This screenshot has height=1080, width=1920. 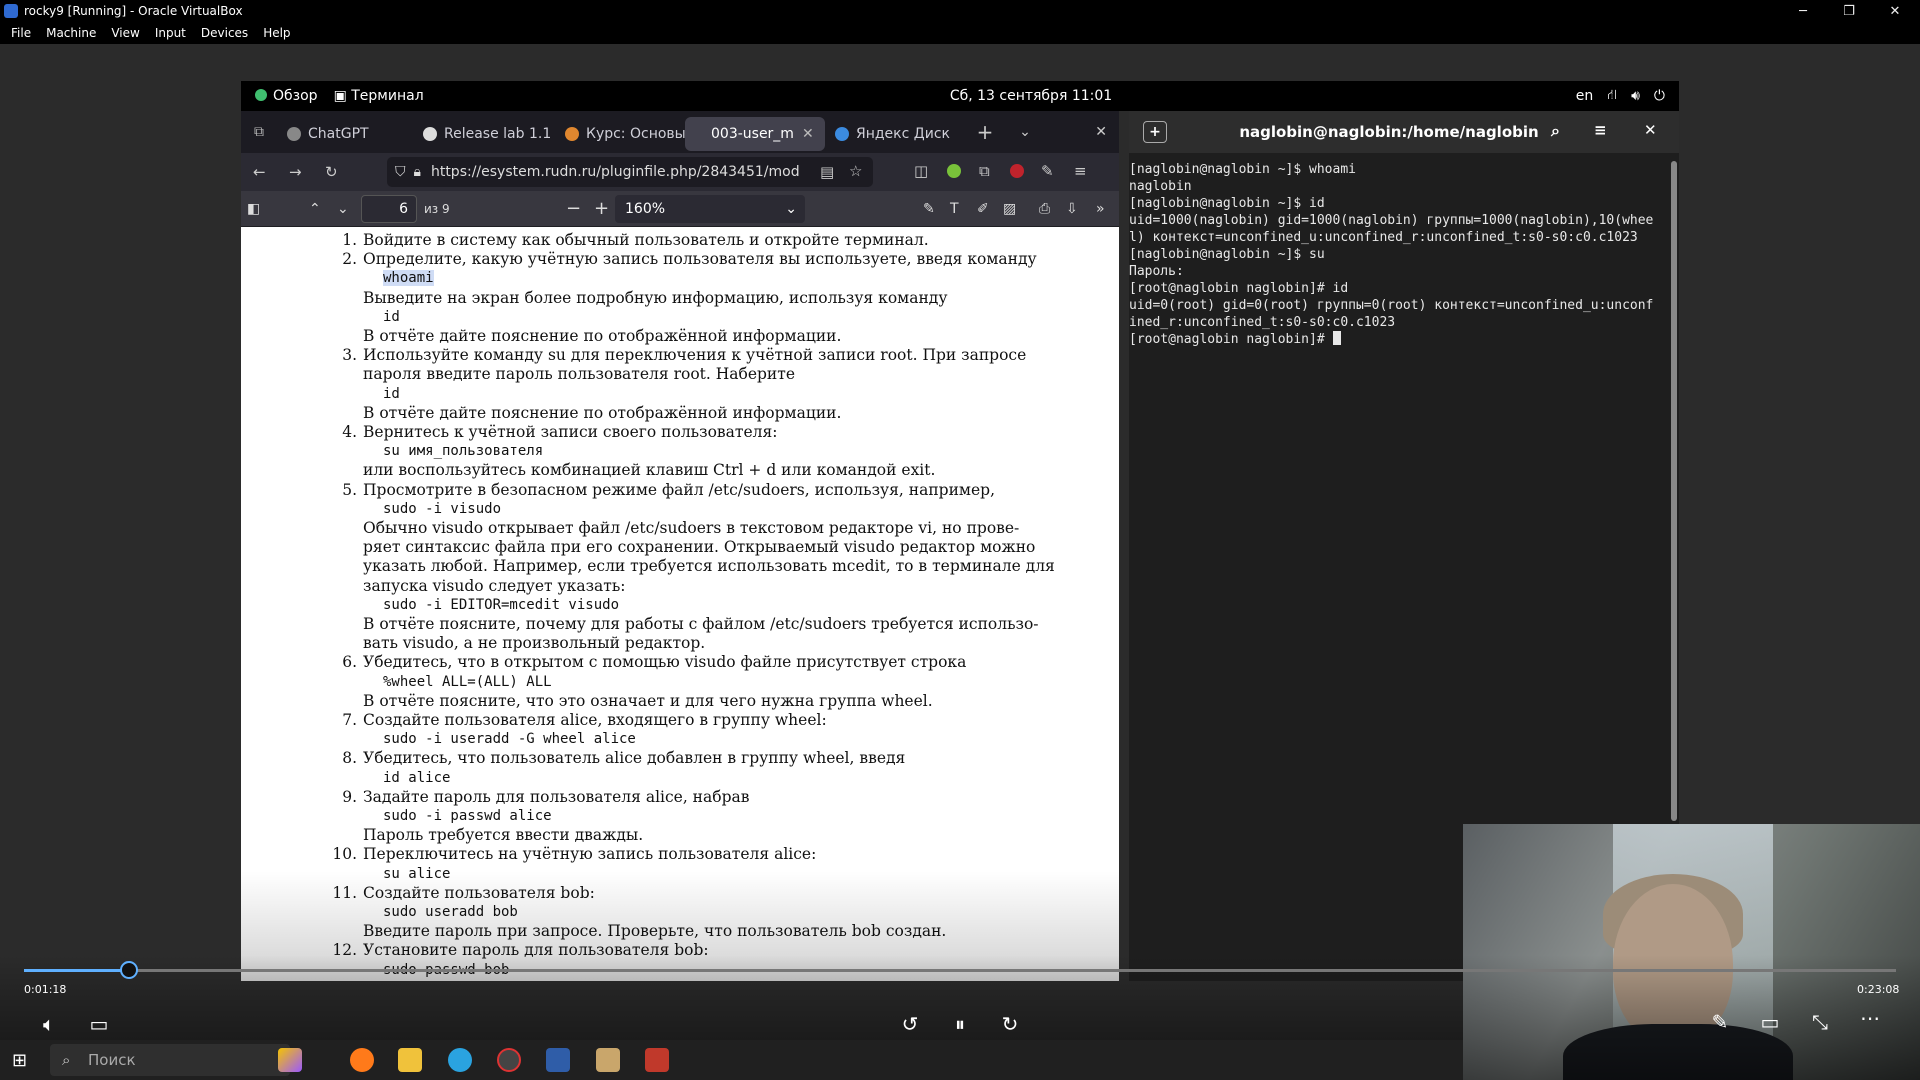 I want to click on file-explorer-icon, so click(x=410, y=1060).